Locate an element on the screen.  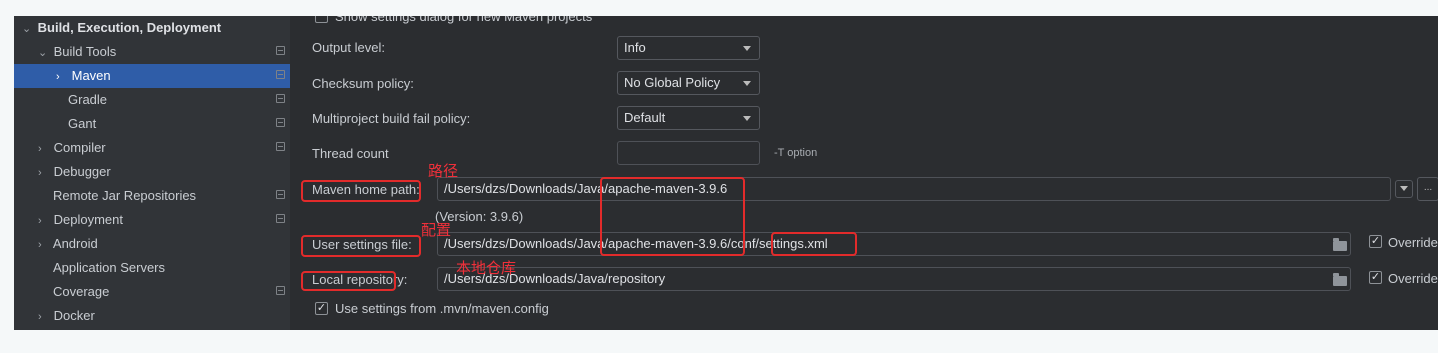
sidebar-item-label: Application Servers is located at coordinates (109, 267).